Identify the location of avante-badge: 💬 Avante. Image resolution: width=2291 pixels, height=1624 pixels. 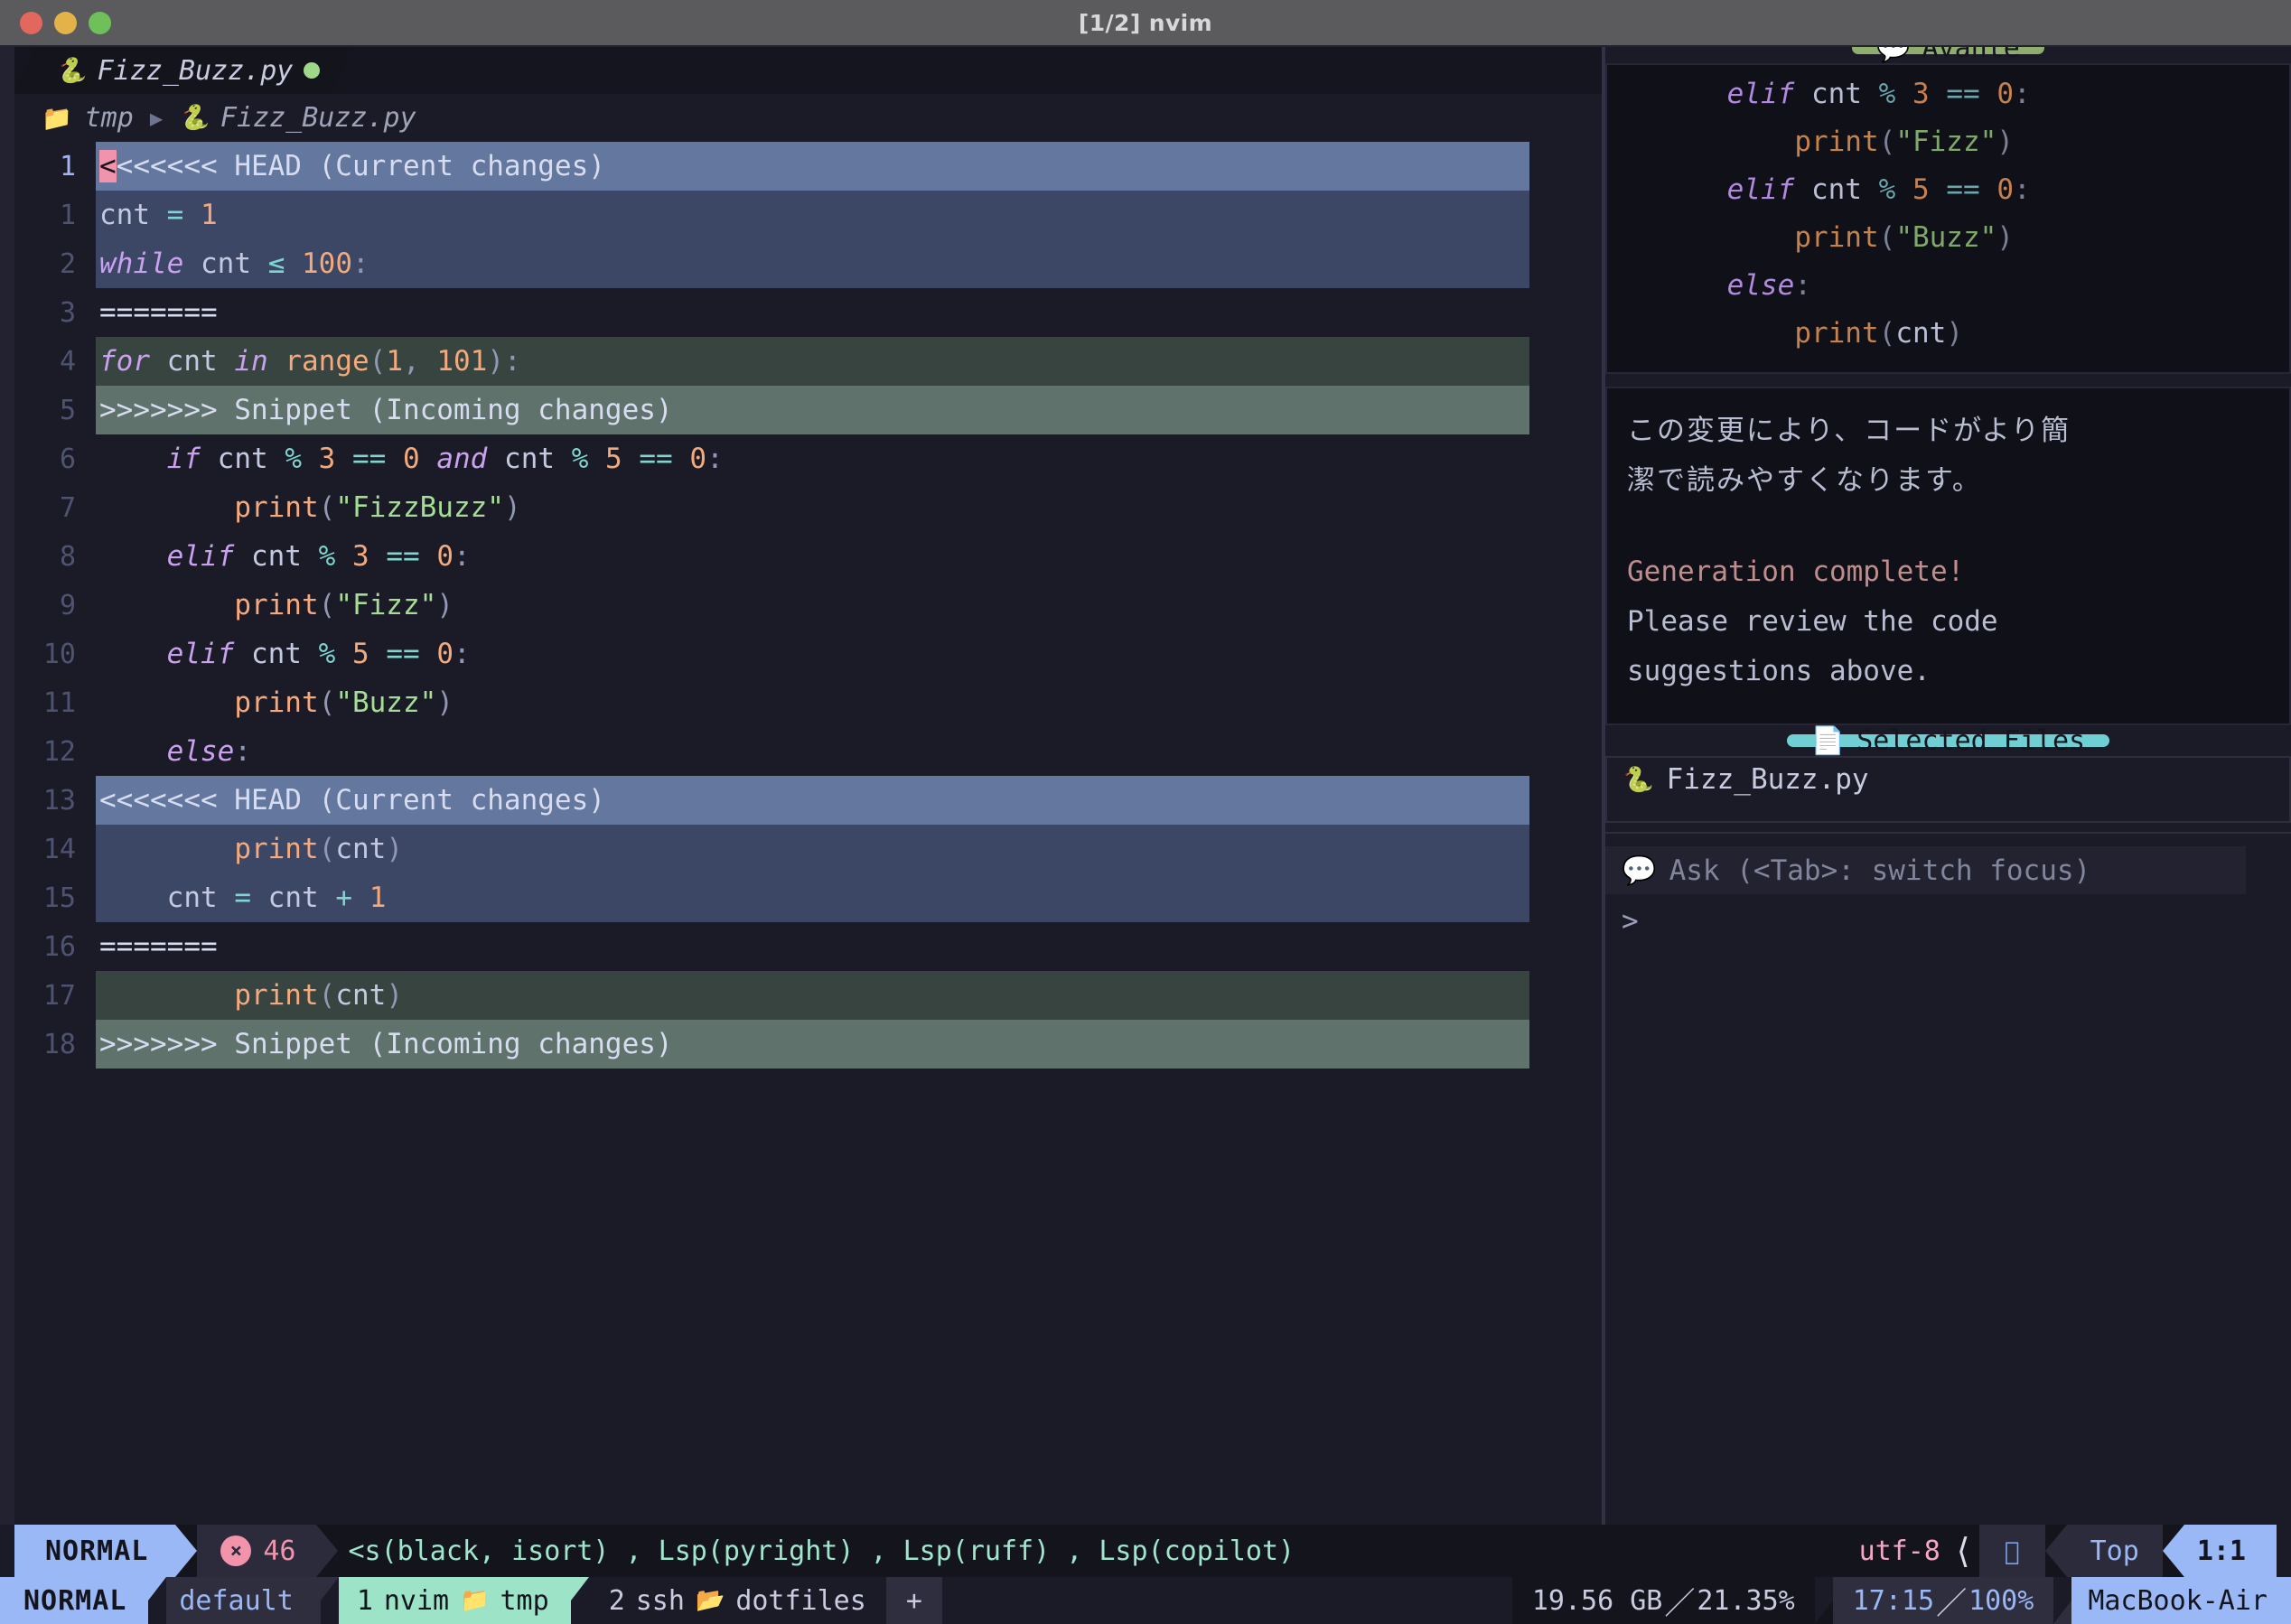
(1948, 55).